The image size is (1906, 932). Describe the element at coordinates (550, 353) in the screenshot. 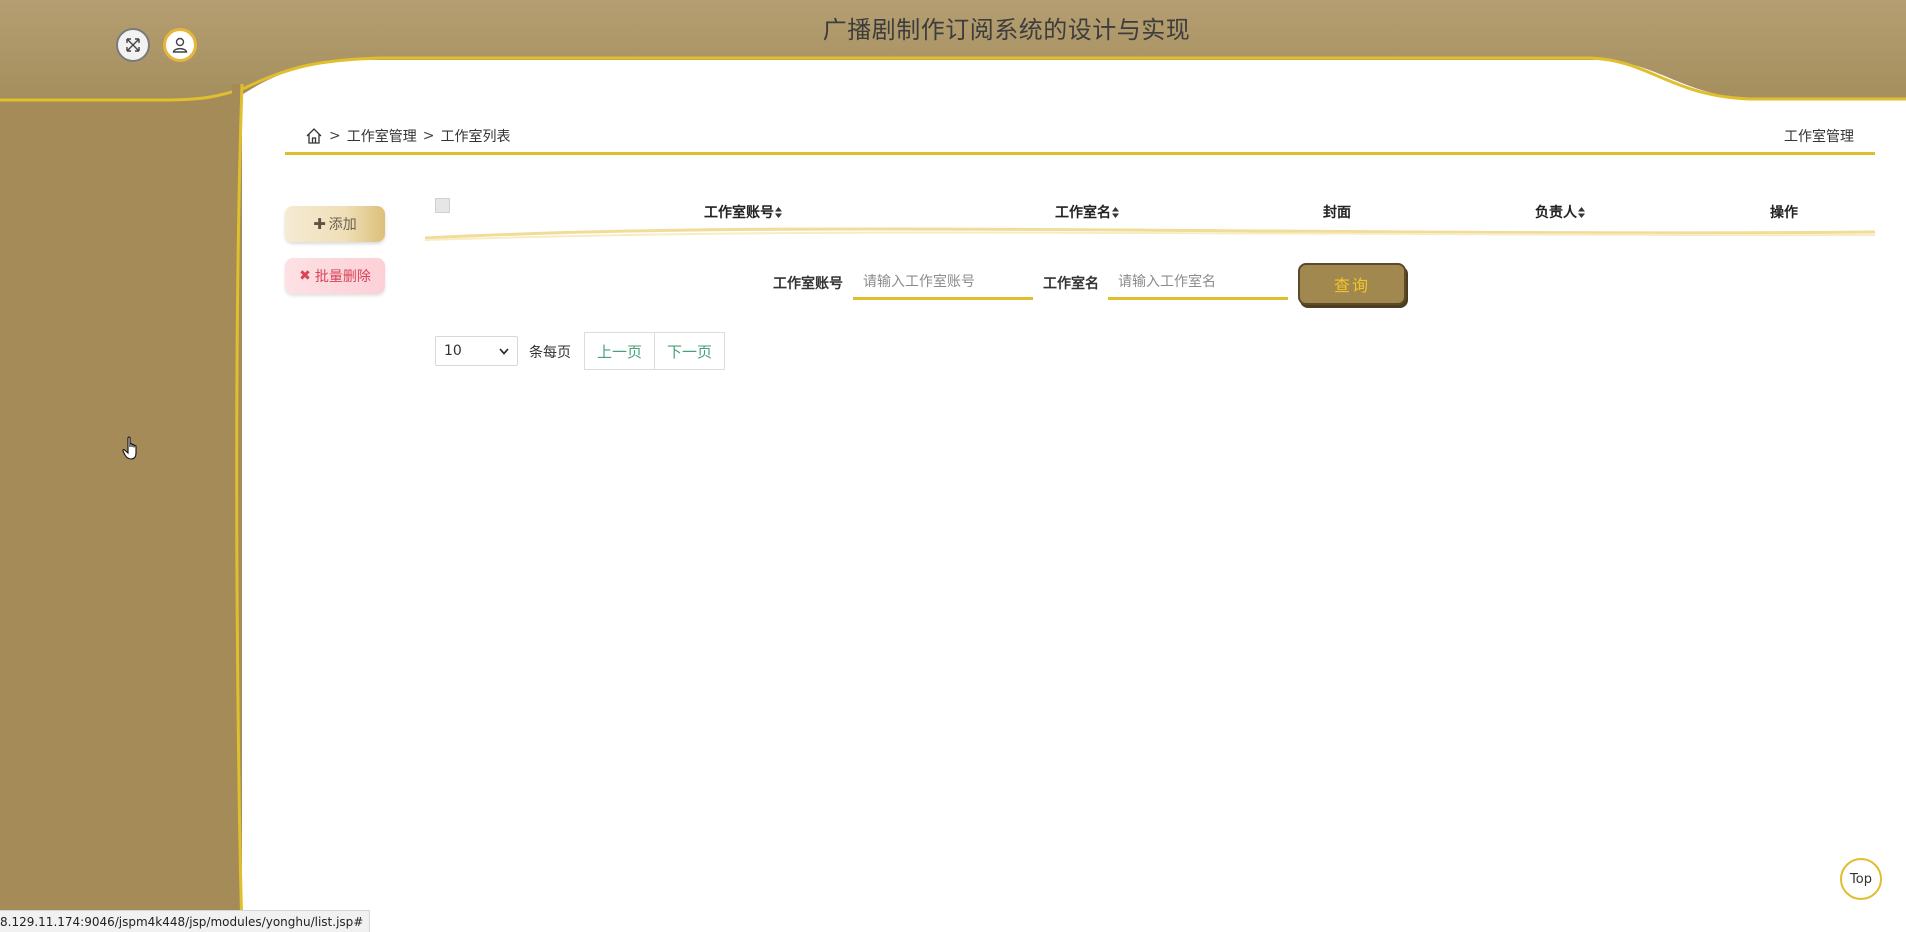

I see `per-page-label: 条每页` at that location.